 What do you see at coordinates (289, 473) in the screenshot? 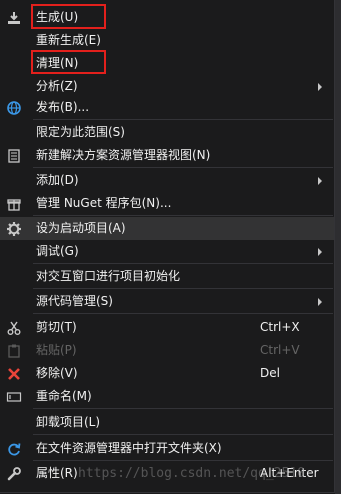
I see `shortcut-text: Alt+Enter` at bounding box center [289, 473].